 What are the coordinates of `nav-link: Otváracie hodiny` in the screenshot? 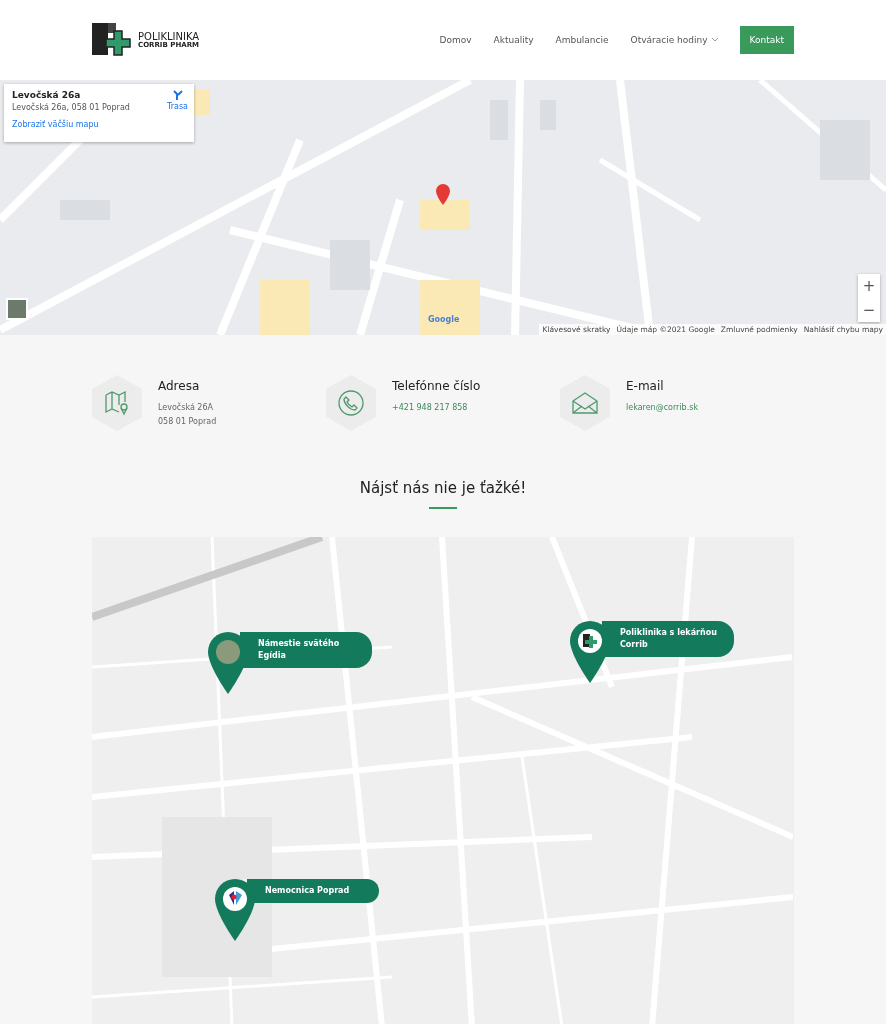 It's located at (674, 40).